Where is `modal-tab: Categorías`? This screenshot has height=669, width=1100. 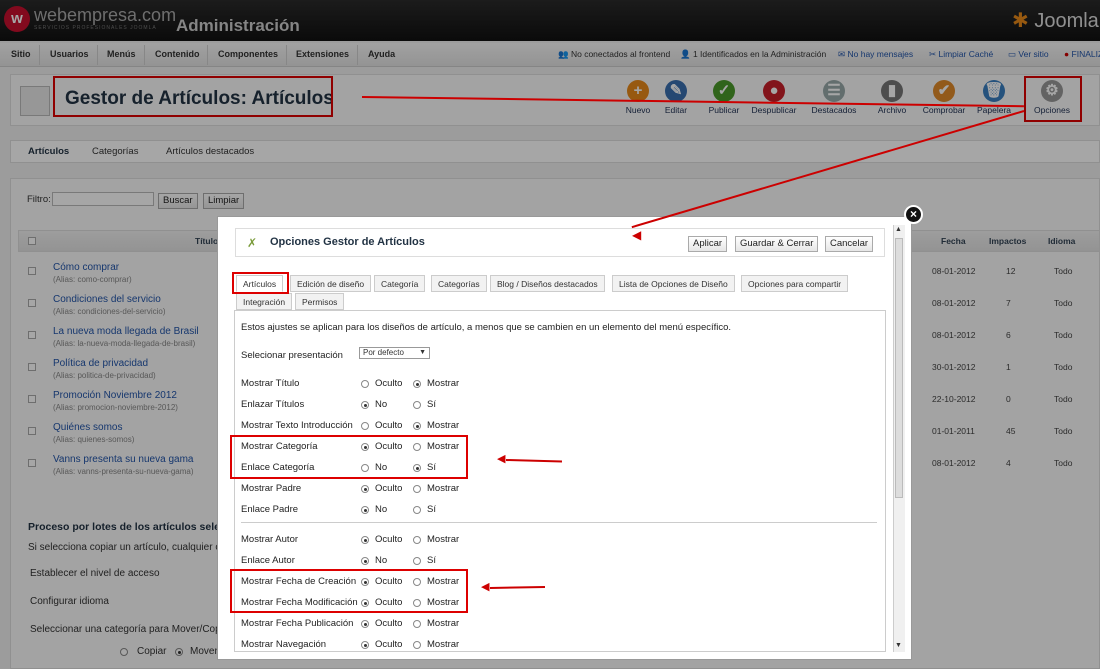 modal-tab: Categorías is located at coordinates (459, 283).